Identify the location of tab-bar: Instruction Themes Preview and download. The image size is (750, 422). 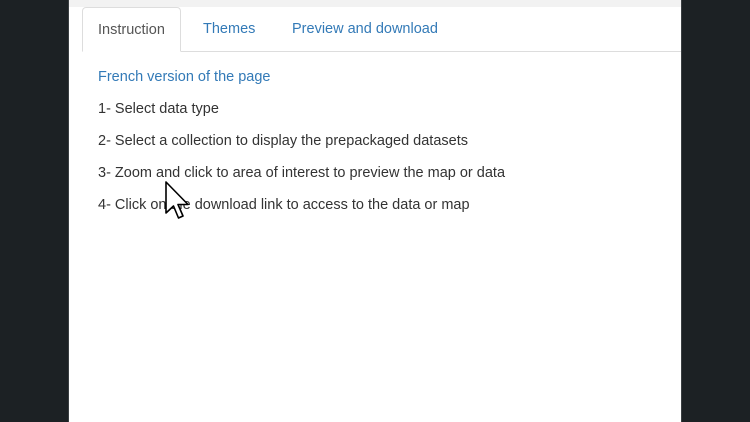
(381, 29).